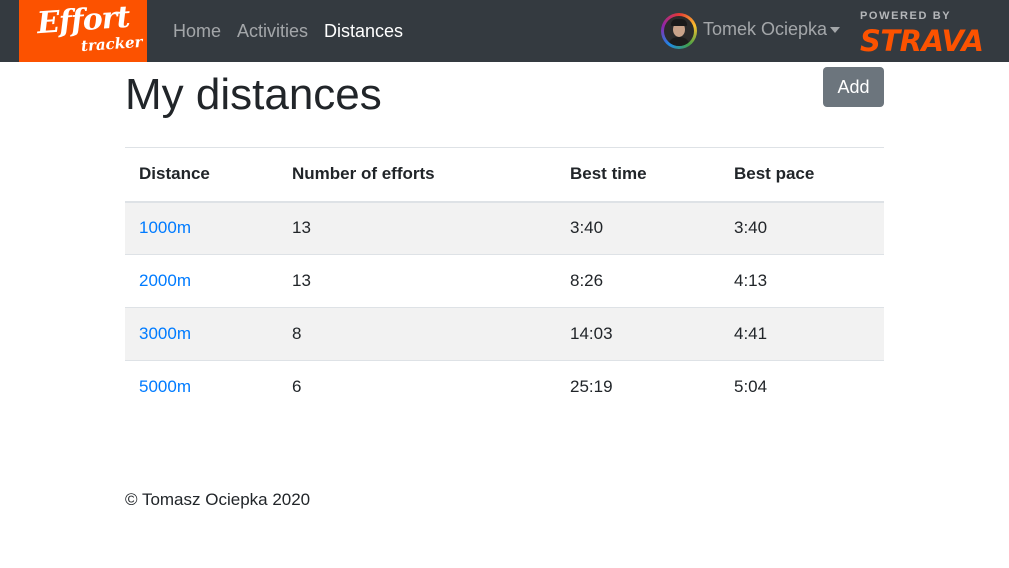 This screenshot has width=1009, height=568. What do you see at coordinates (197, 31) in the screenshot?
I see `nav-home-link: Home` at bounding box center [197, 31].